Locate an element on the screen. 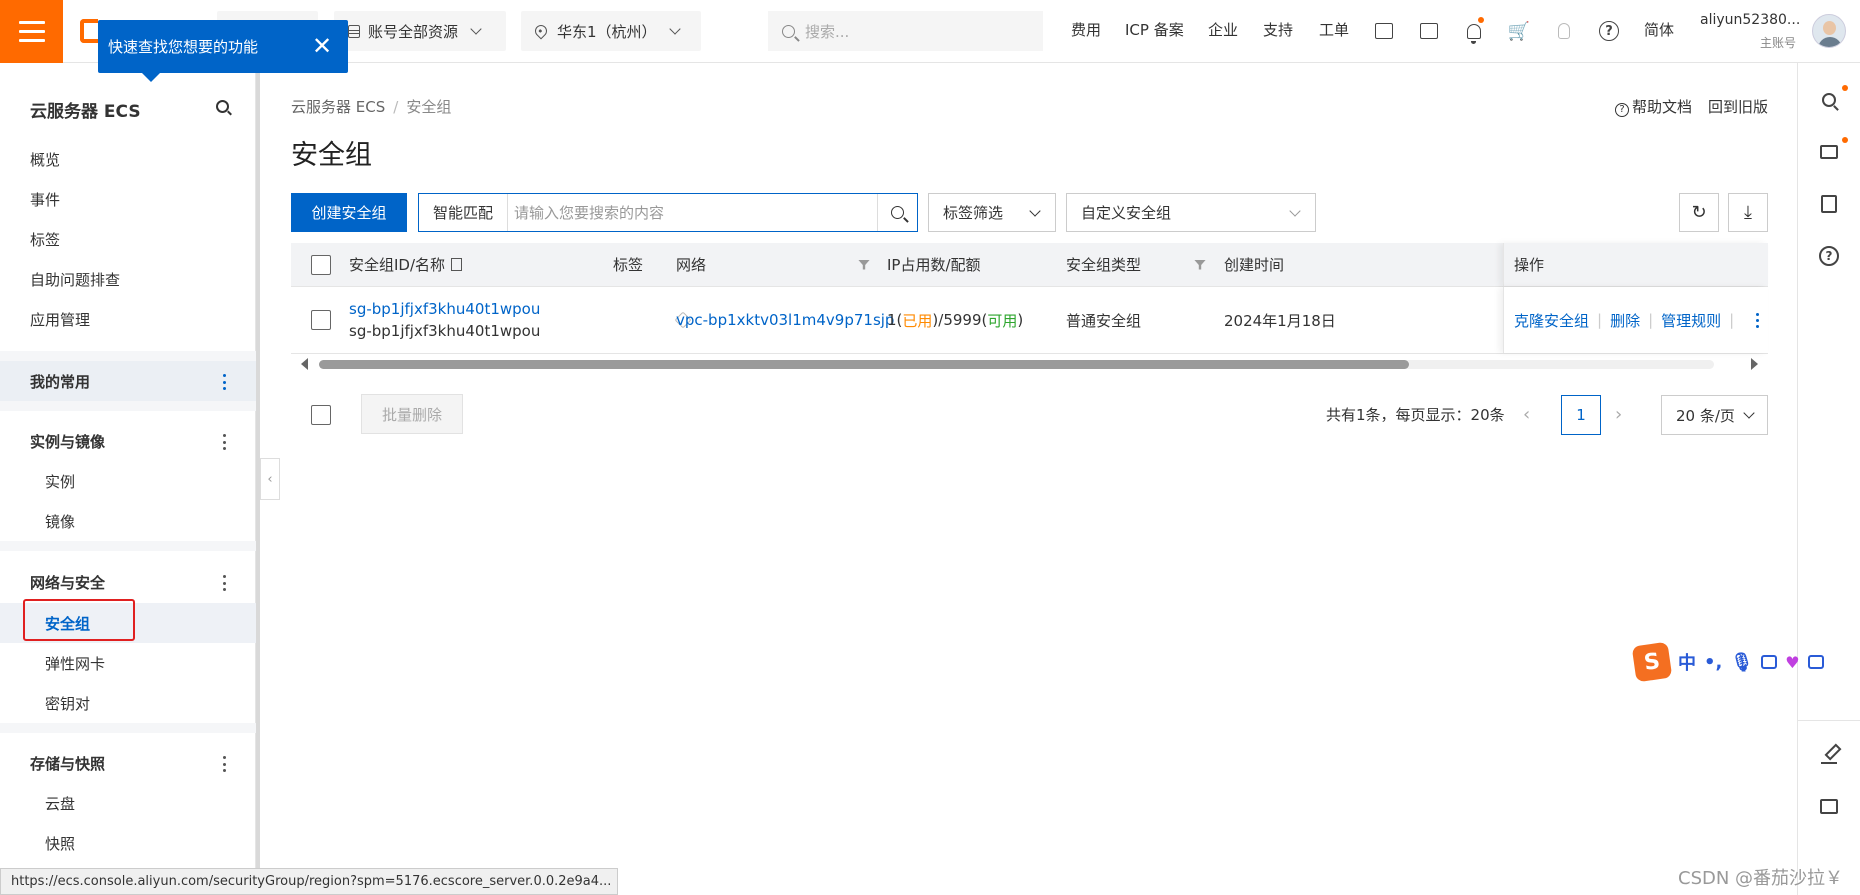 This screenshot has width=1860, height=895. close-icon: ✕ is located at coordinates (322, 46).